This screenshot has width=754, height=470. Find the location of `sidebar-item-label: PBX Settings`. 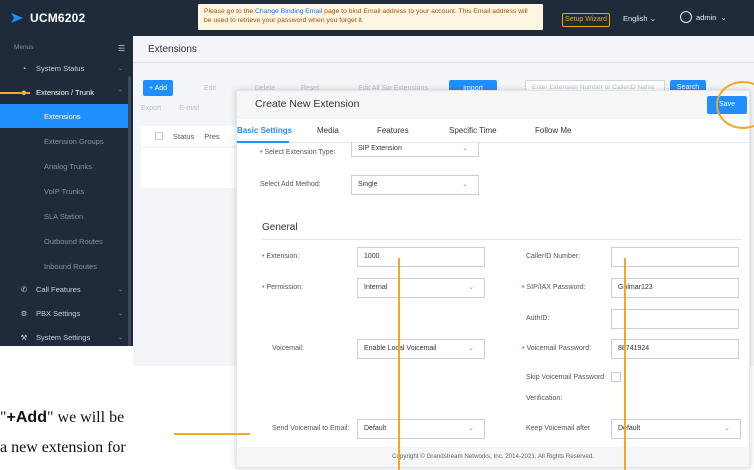

sidebar-item-label: PBX Settings is located at coordinates (58, 313).